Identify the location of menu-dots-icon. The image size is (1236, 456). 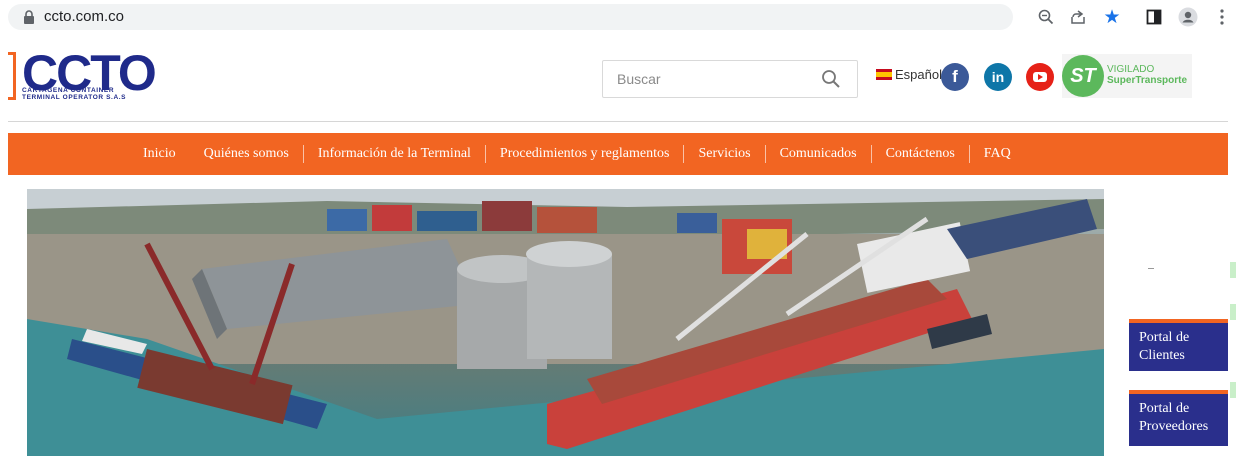
(1222, 17).